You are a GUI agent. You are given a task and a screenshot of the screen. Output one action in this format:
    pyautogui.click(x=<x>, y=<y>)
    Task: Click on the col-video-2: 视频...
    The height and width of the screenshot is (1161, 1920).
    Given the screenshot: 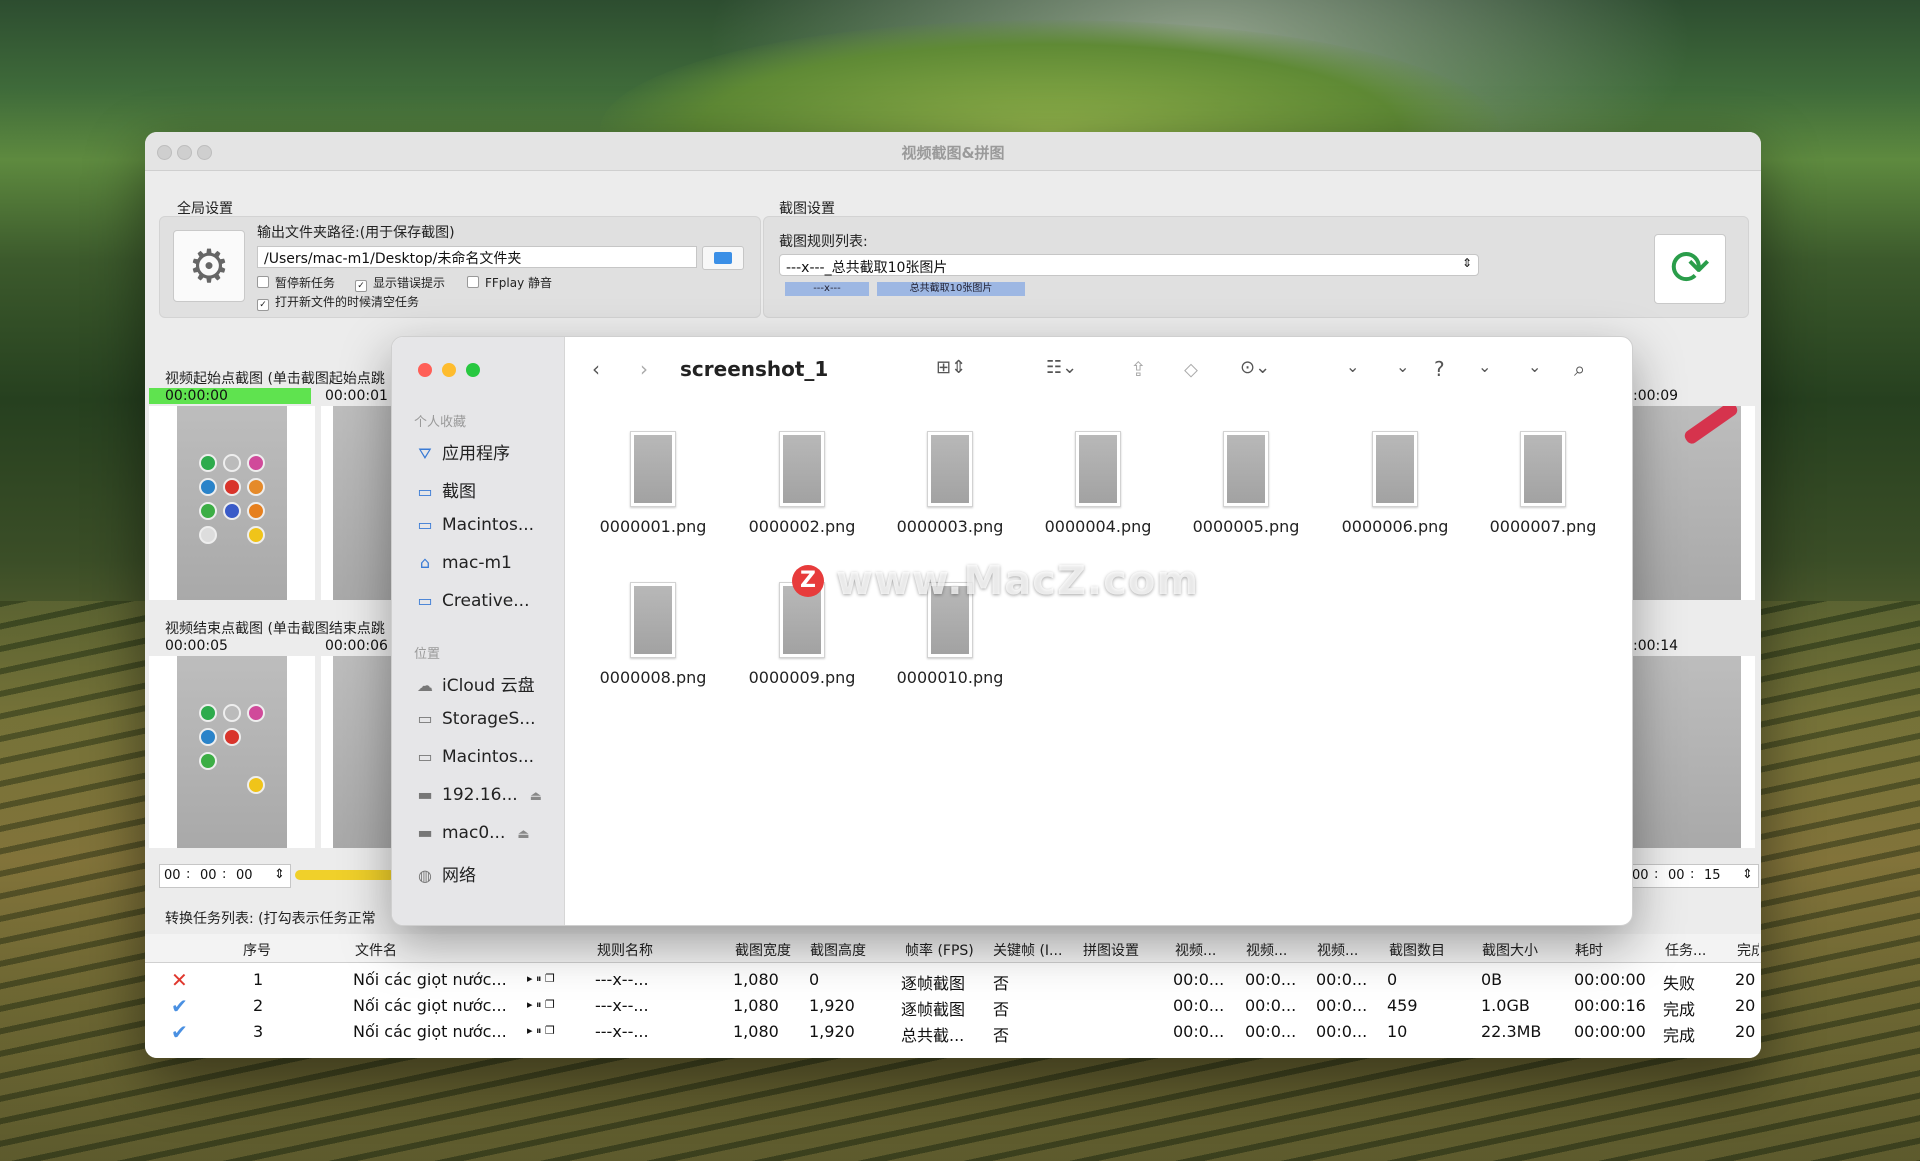 What is the action you would take?
    pyautogui.click(x=1266, y=950)
    